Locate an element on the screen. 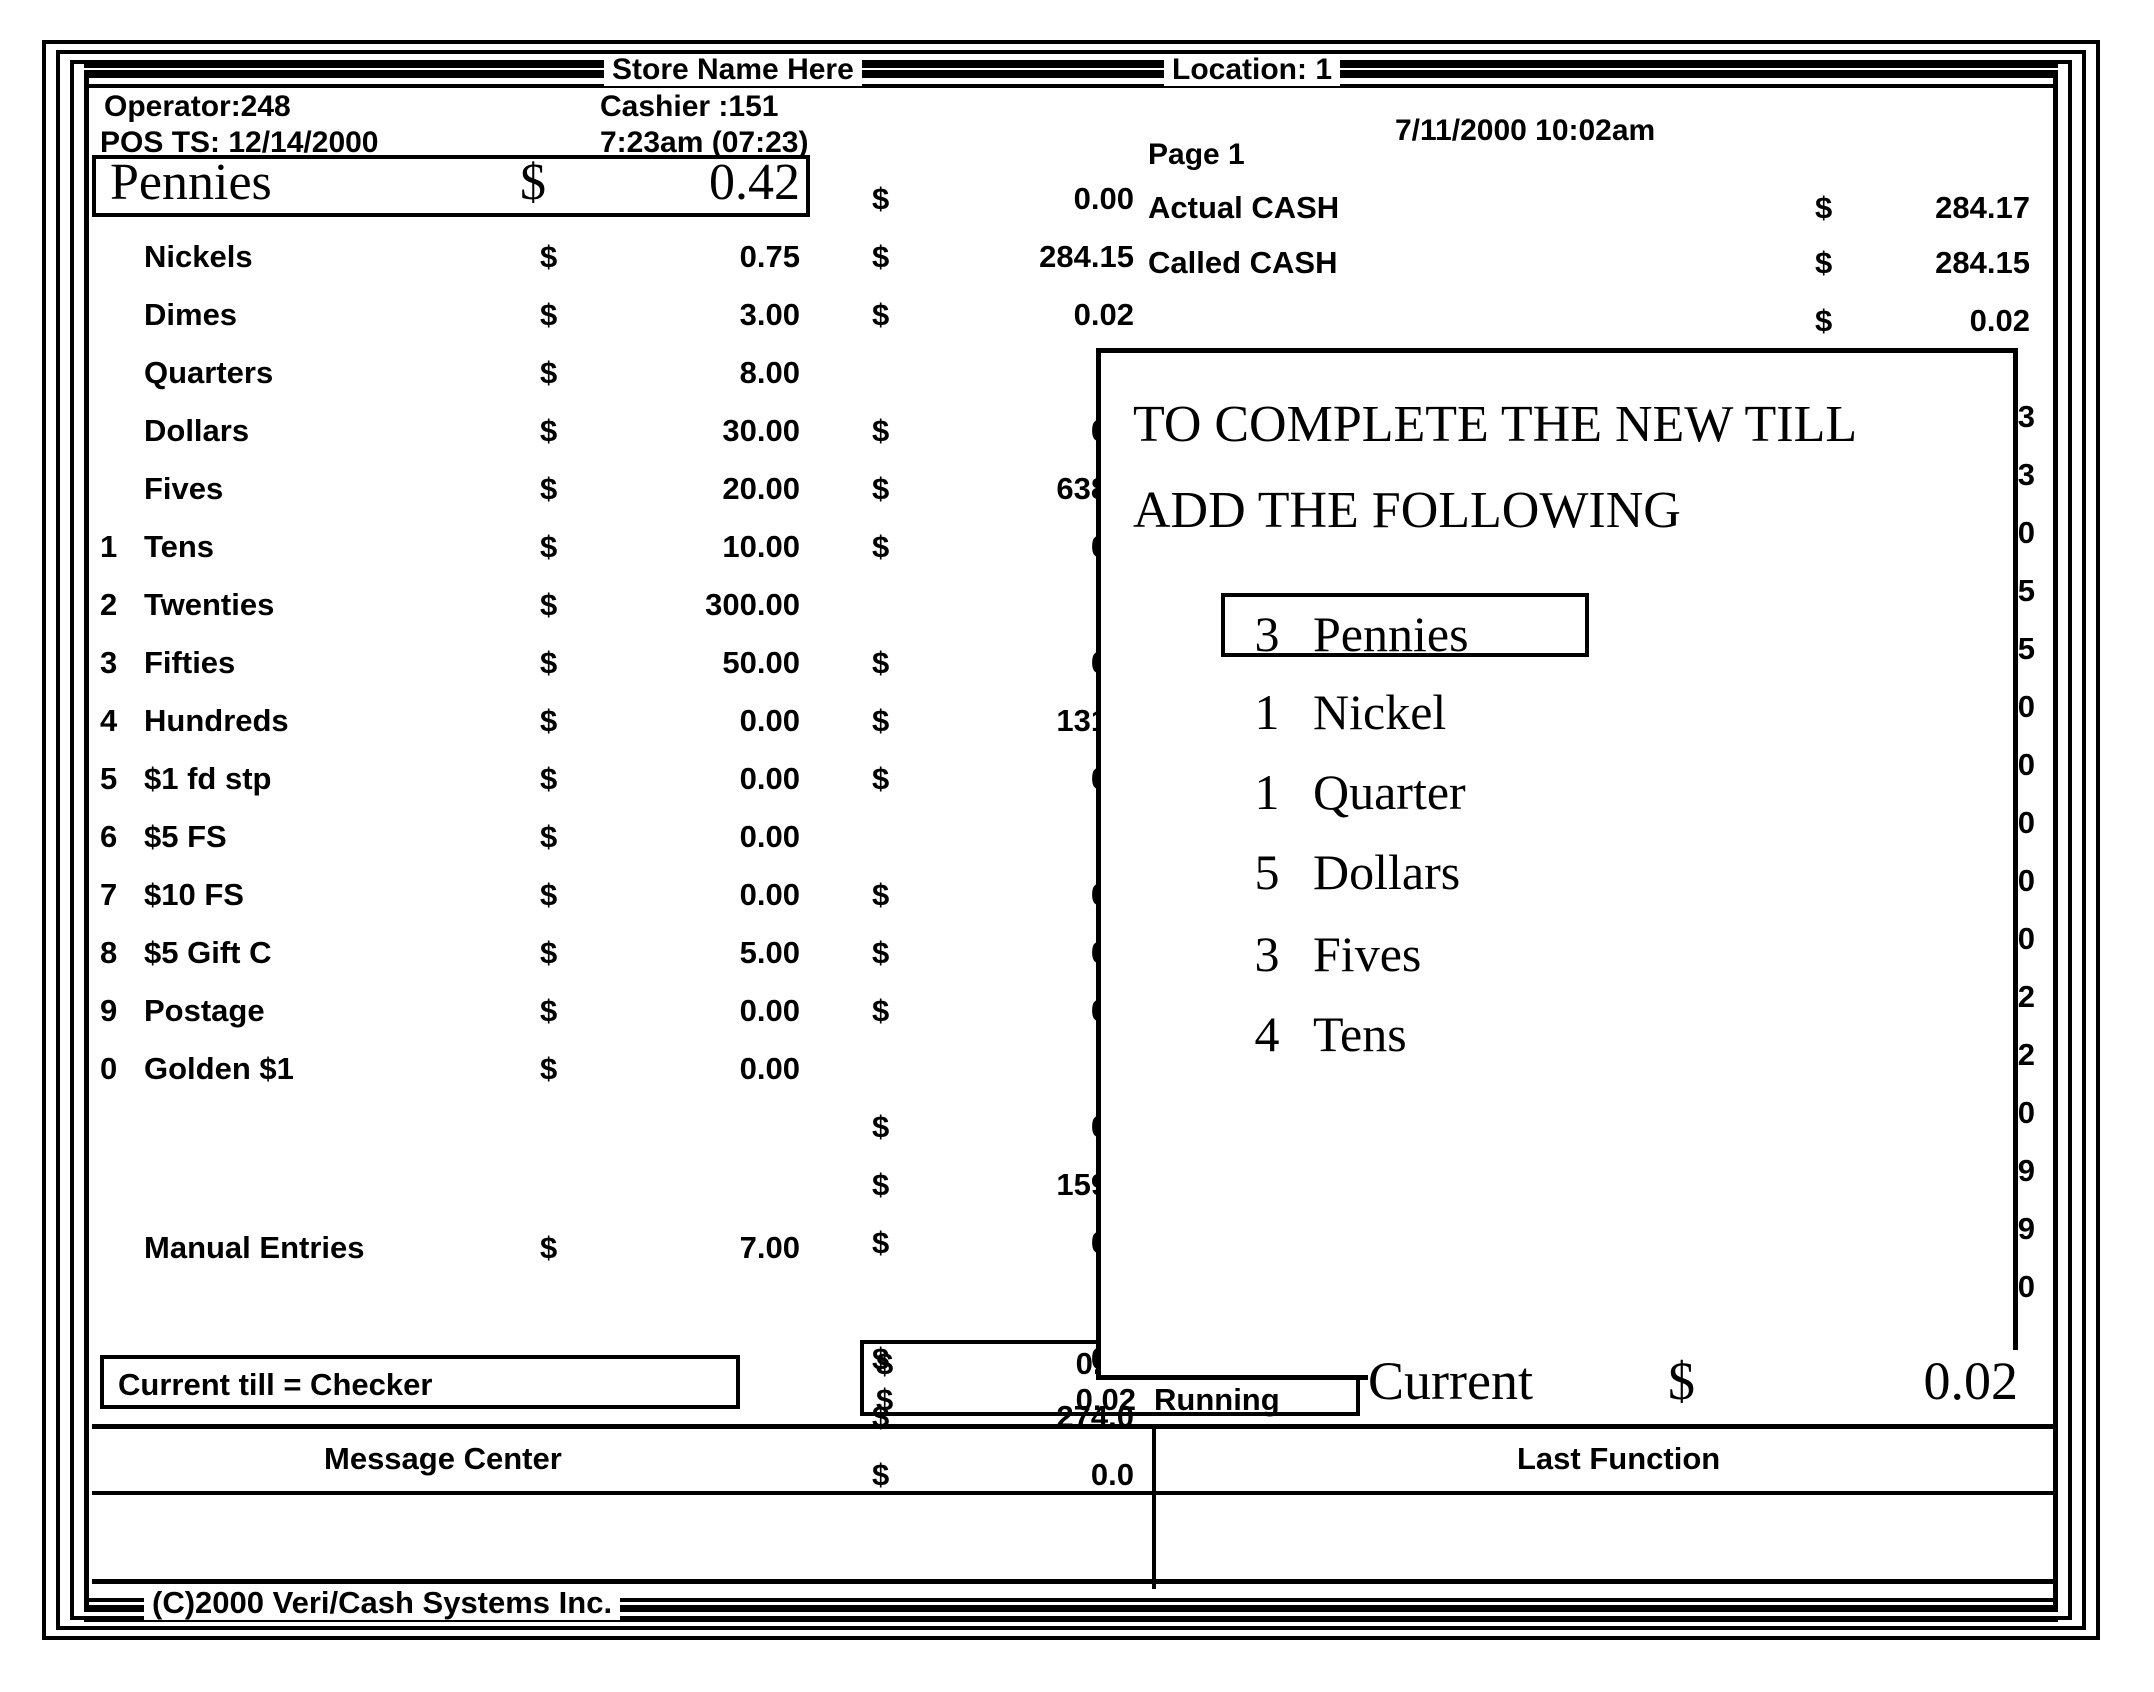  dialog-item-label: Nickel is located at coordinates (1380, 712).